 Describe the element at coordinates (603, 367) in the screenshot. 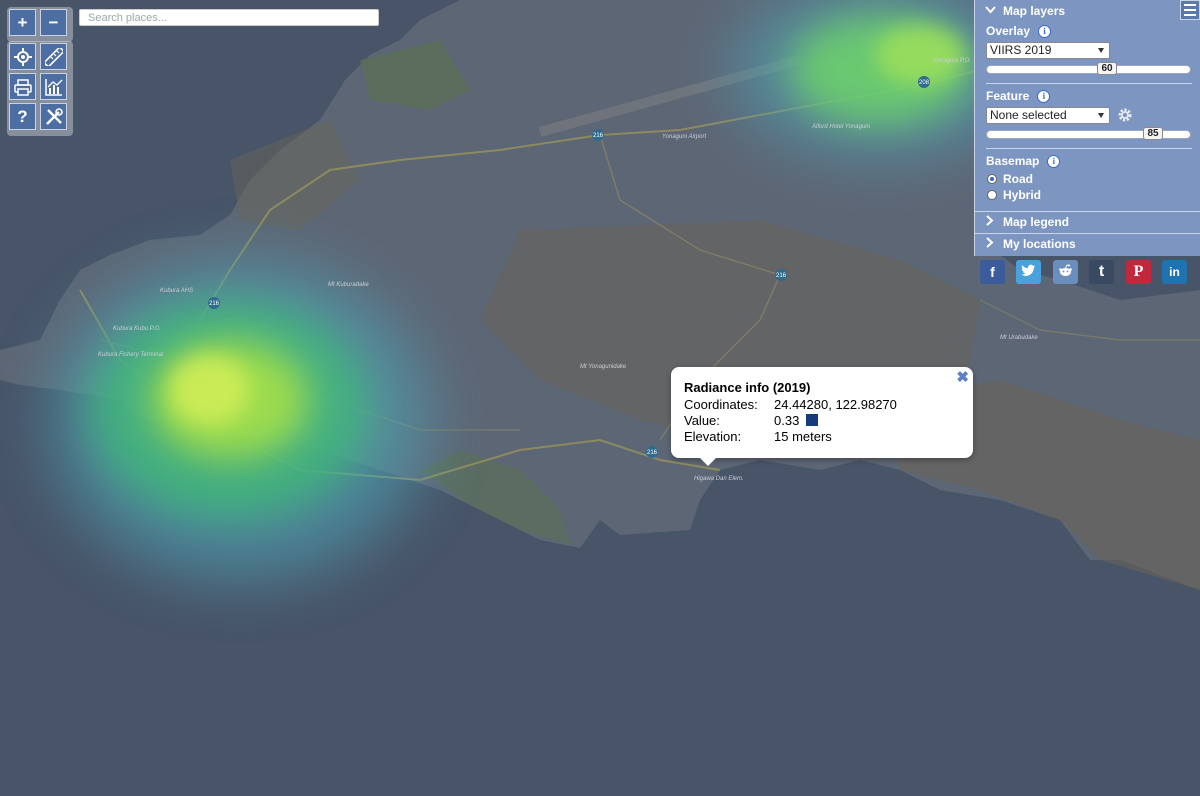

I see `map-label: Mt Yonagunidake` at that location.